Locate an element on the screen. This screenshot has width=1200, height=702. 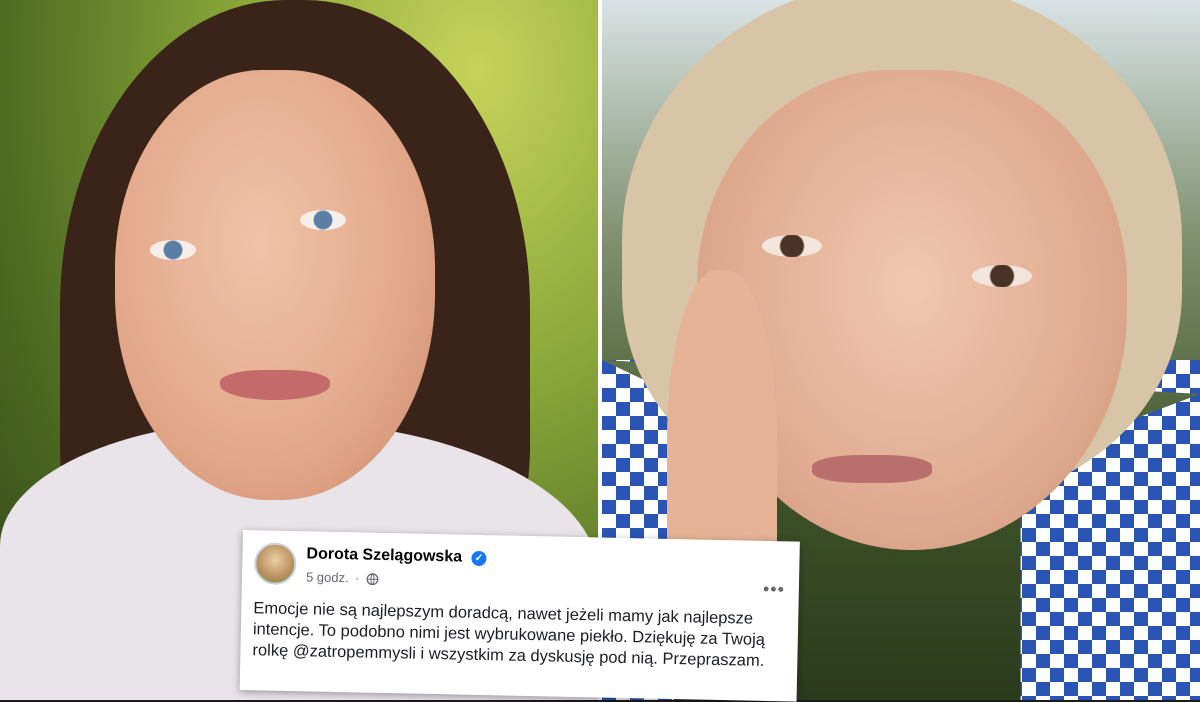
avatar is located at coordinates (275, 564).